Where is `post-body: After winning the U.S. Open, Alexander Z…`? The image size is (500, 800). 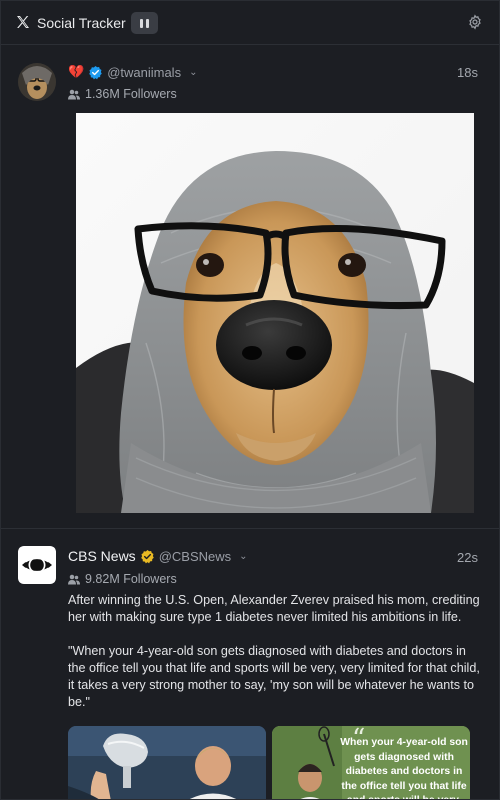 post-body: After winning the U.S. Open, Alexander Z… is located at coordinates (277, 660).